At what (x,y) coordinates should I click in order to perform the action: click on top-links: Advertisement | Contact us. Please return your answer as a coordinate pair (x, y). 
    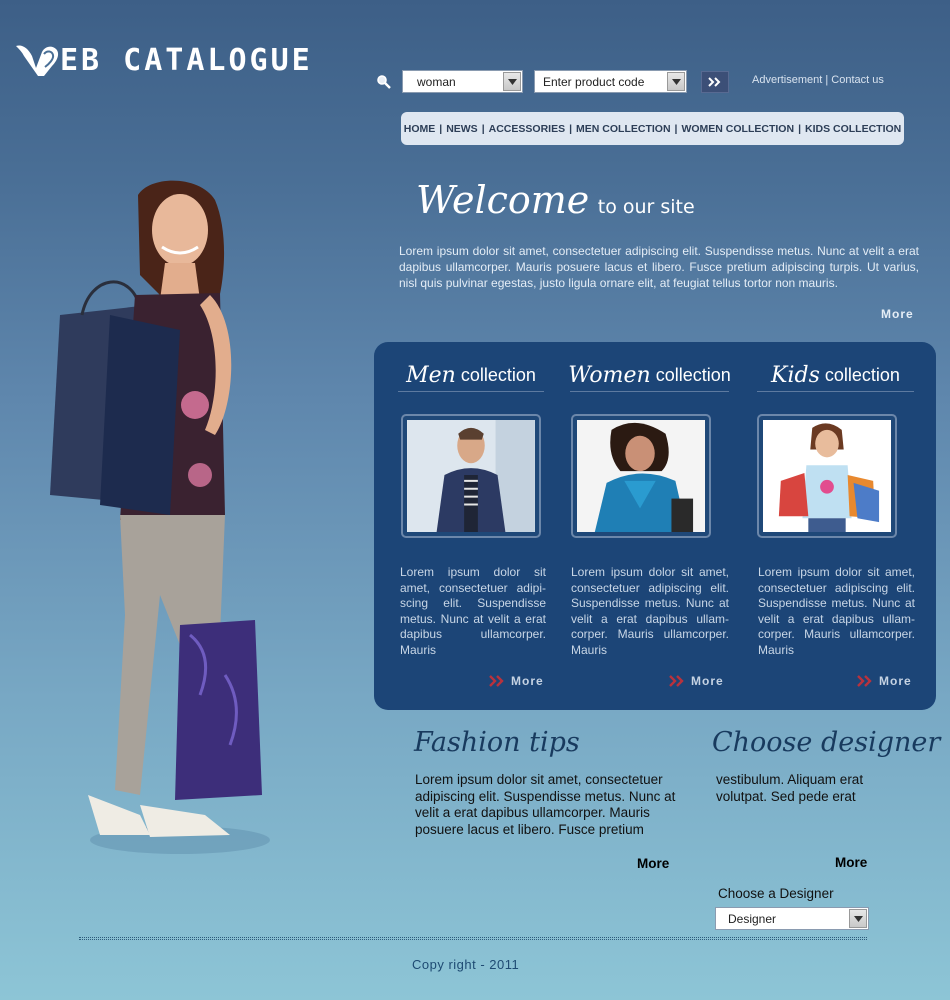
    Looking at the image, I should click on (818, 80).